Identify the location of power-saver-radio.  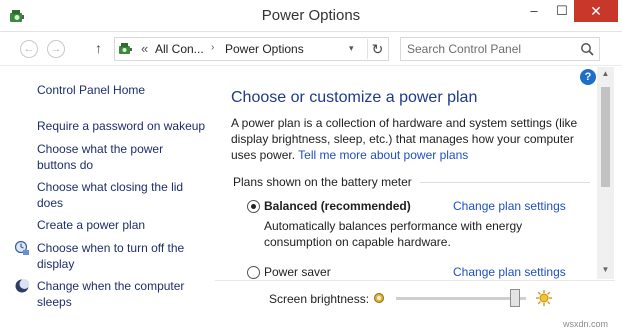
(253, 272).